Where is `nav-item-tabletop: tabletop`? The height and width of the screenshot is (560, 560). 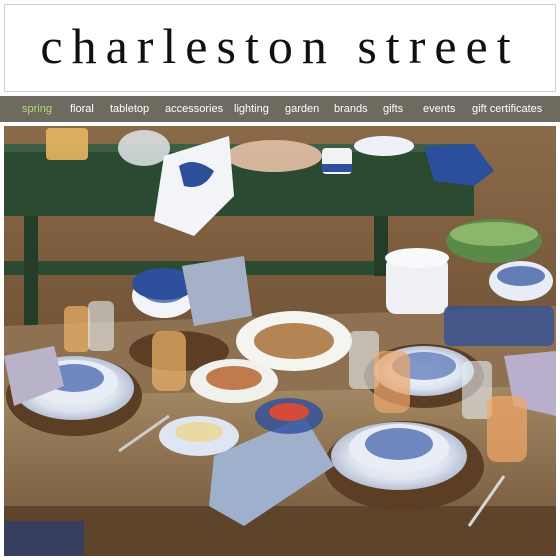 nav-item-tabletop: tabletop is located at coordinates (129, 109).